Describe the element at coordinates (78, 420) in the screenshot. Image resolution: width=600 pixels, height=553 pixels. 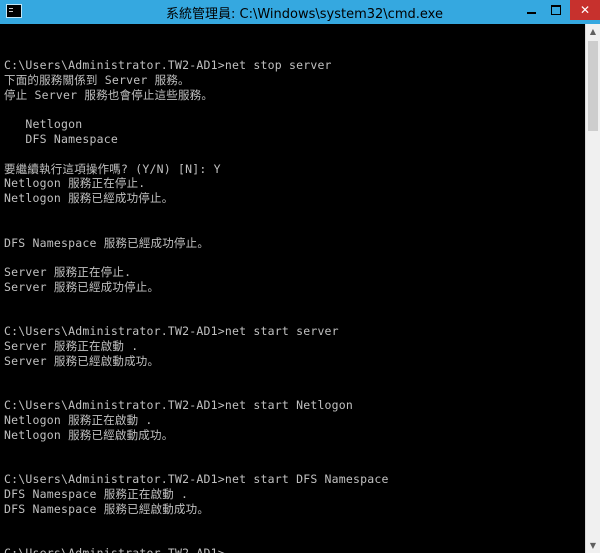
I see `console-line: Netlogon 服務正在啟動 .` at that location.